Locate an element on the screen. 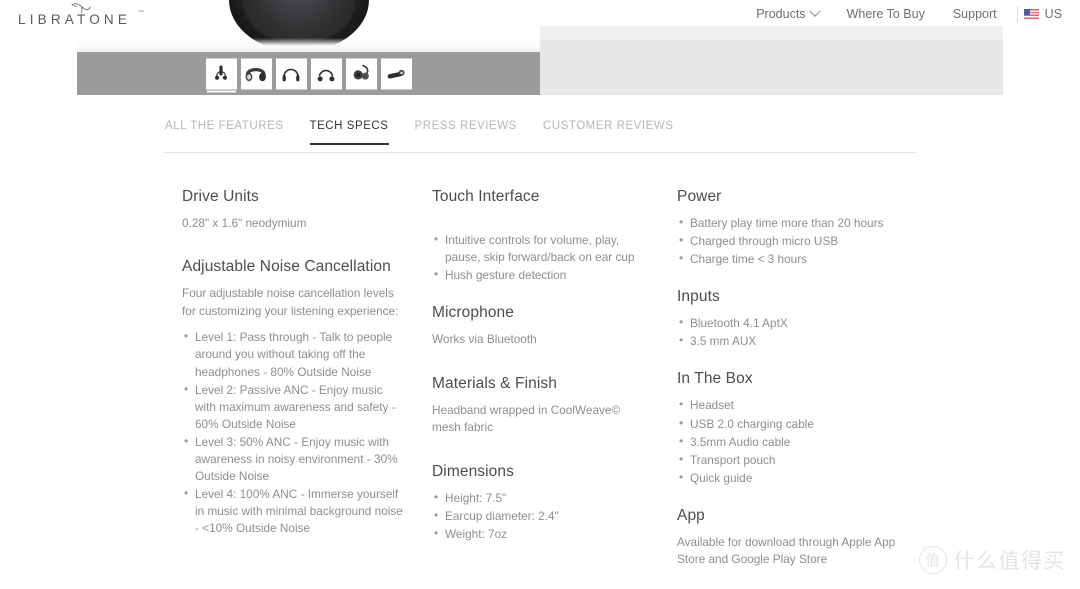 This screenshot has width=1080, height=589. list-item: Quick guide is located at coordinates (792, 478).